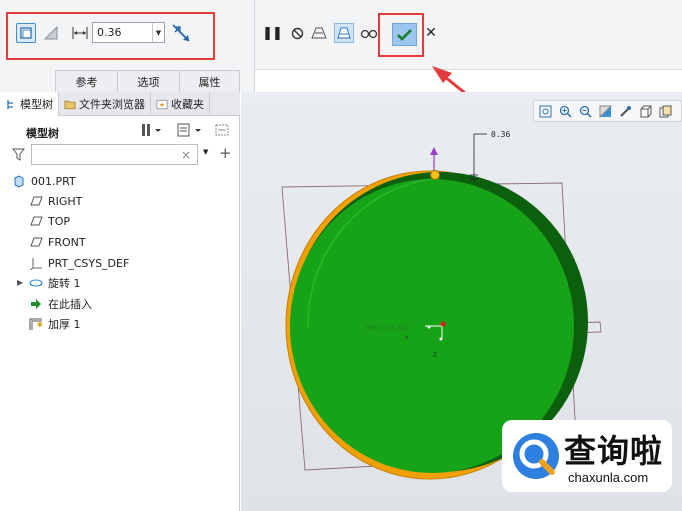  Describe the element at coordinates (112, 104) in the screenshot. I see `tab-folder-browser-label: 文件夹浏览器` at that location.